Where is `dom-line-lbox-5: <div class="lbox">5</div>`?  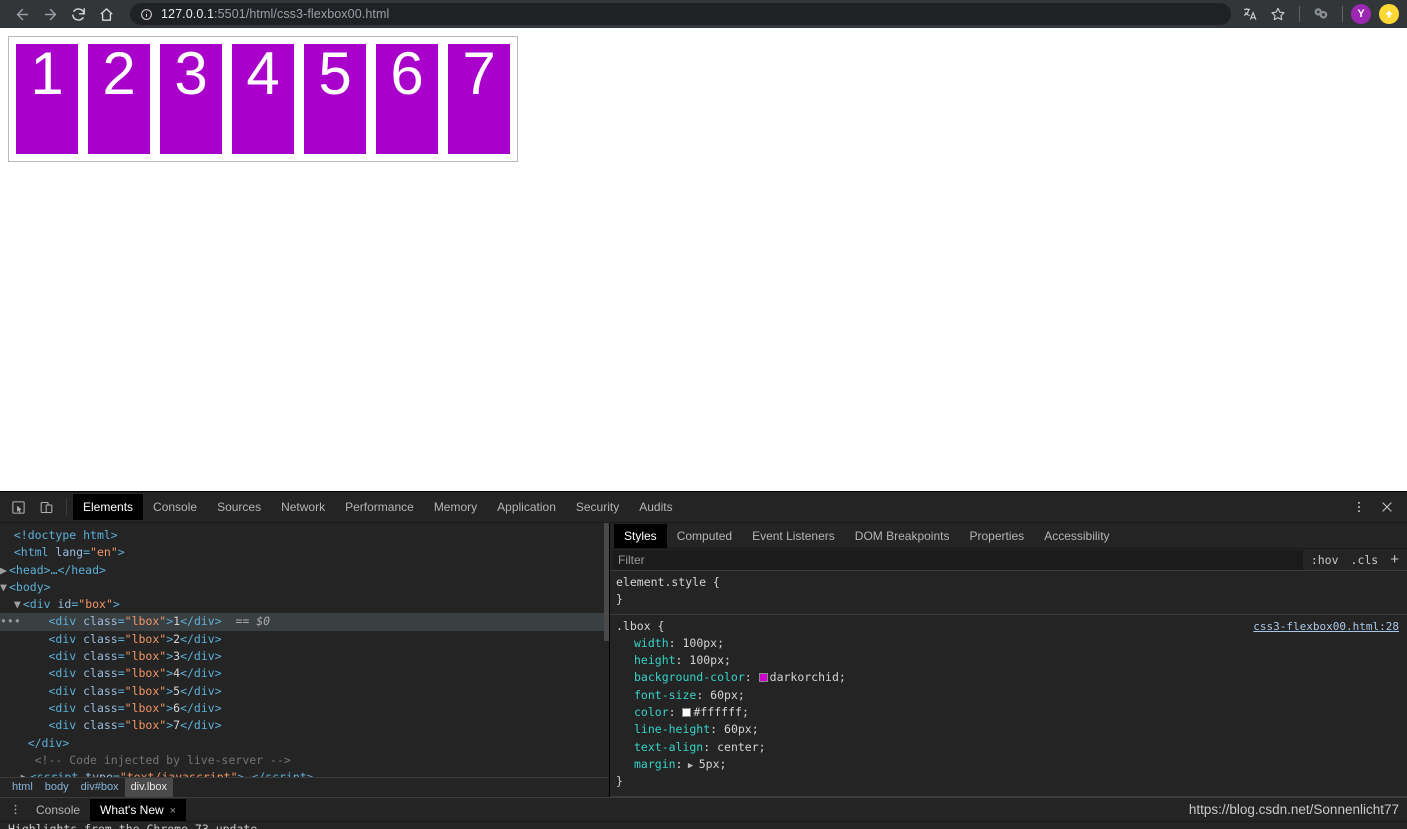 dom-line-lbox-5: <div class="lbox">5</div> is located at coordinates (304, 691).